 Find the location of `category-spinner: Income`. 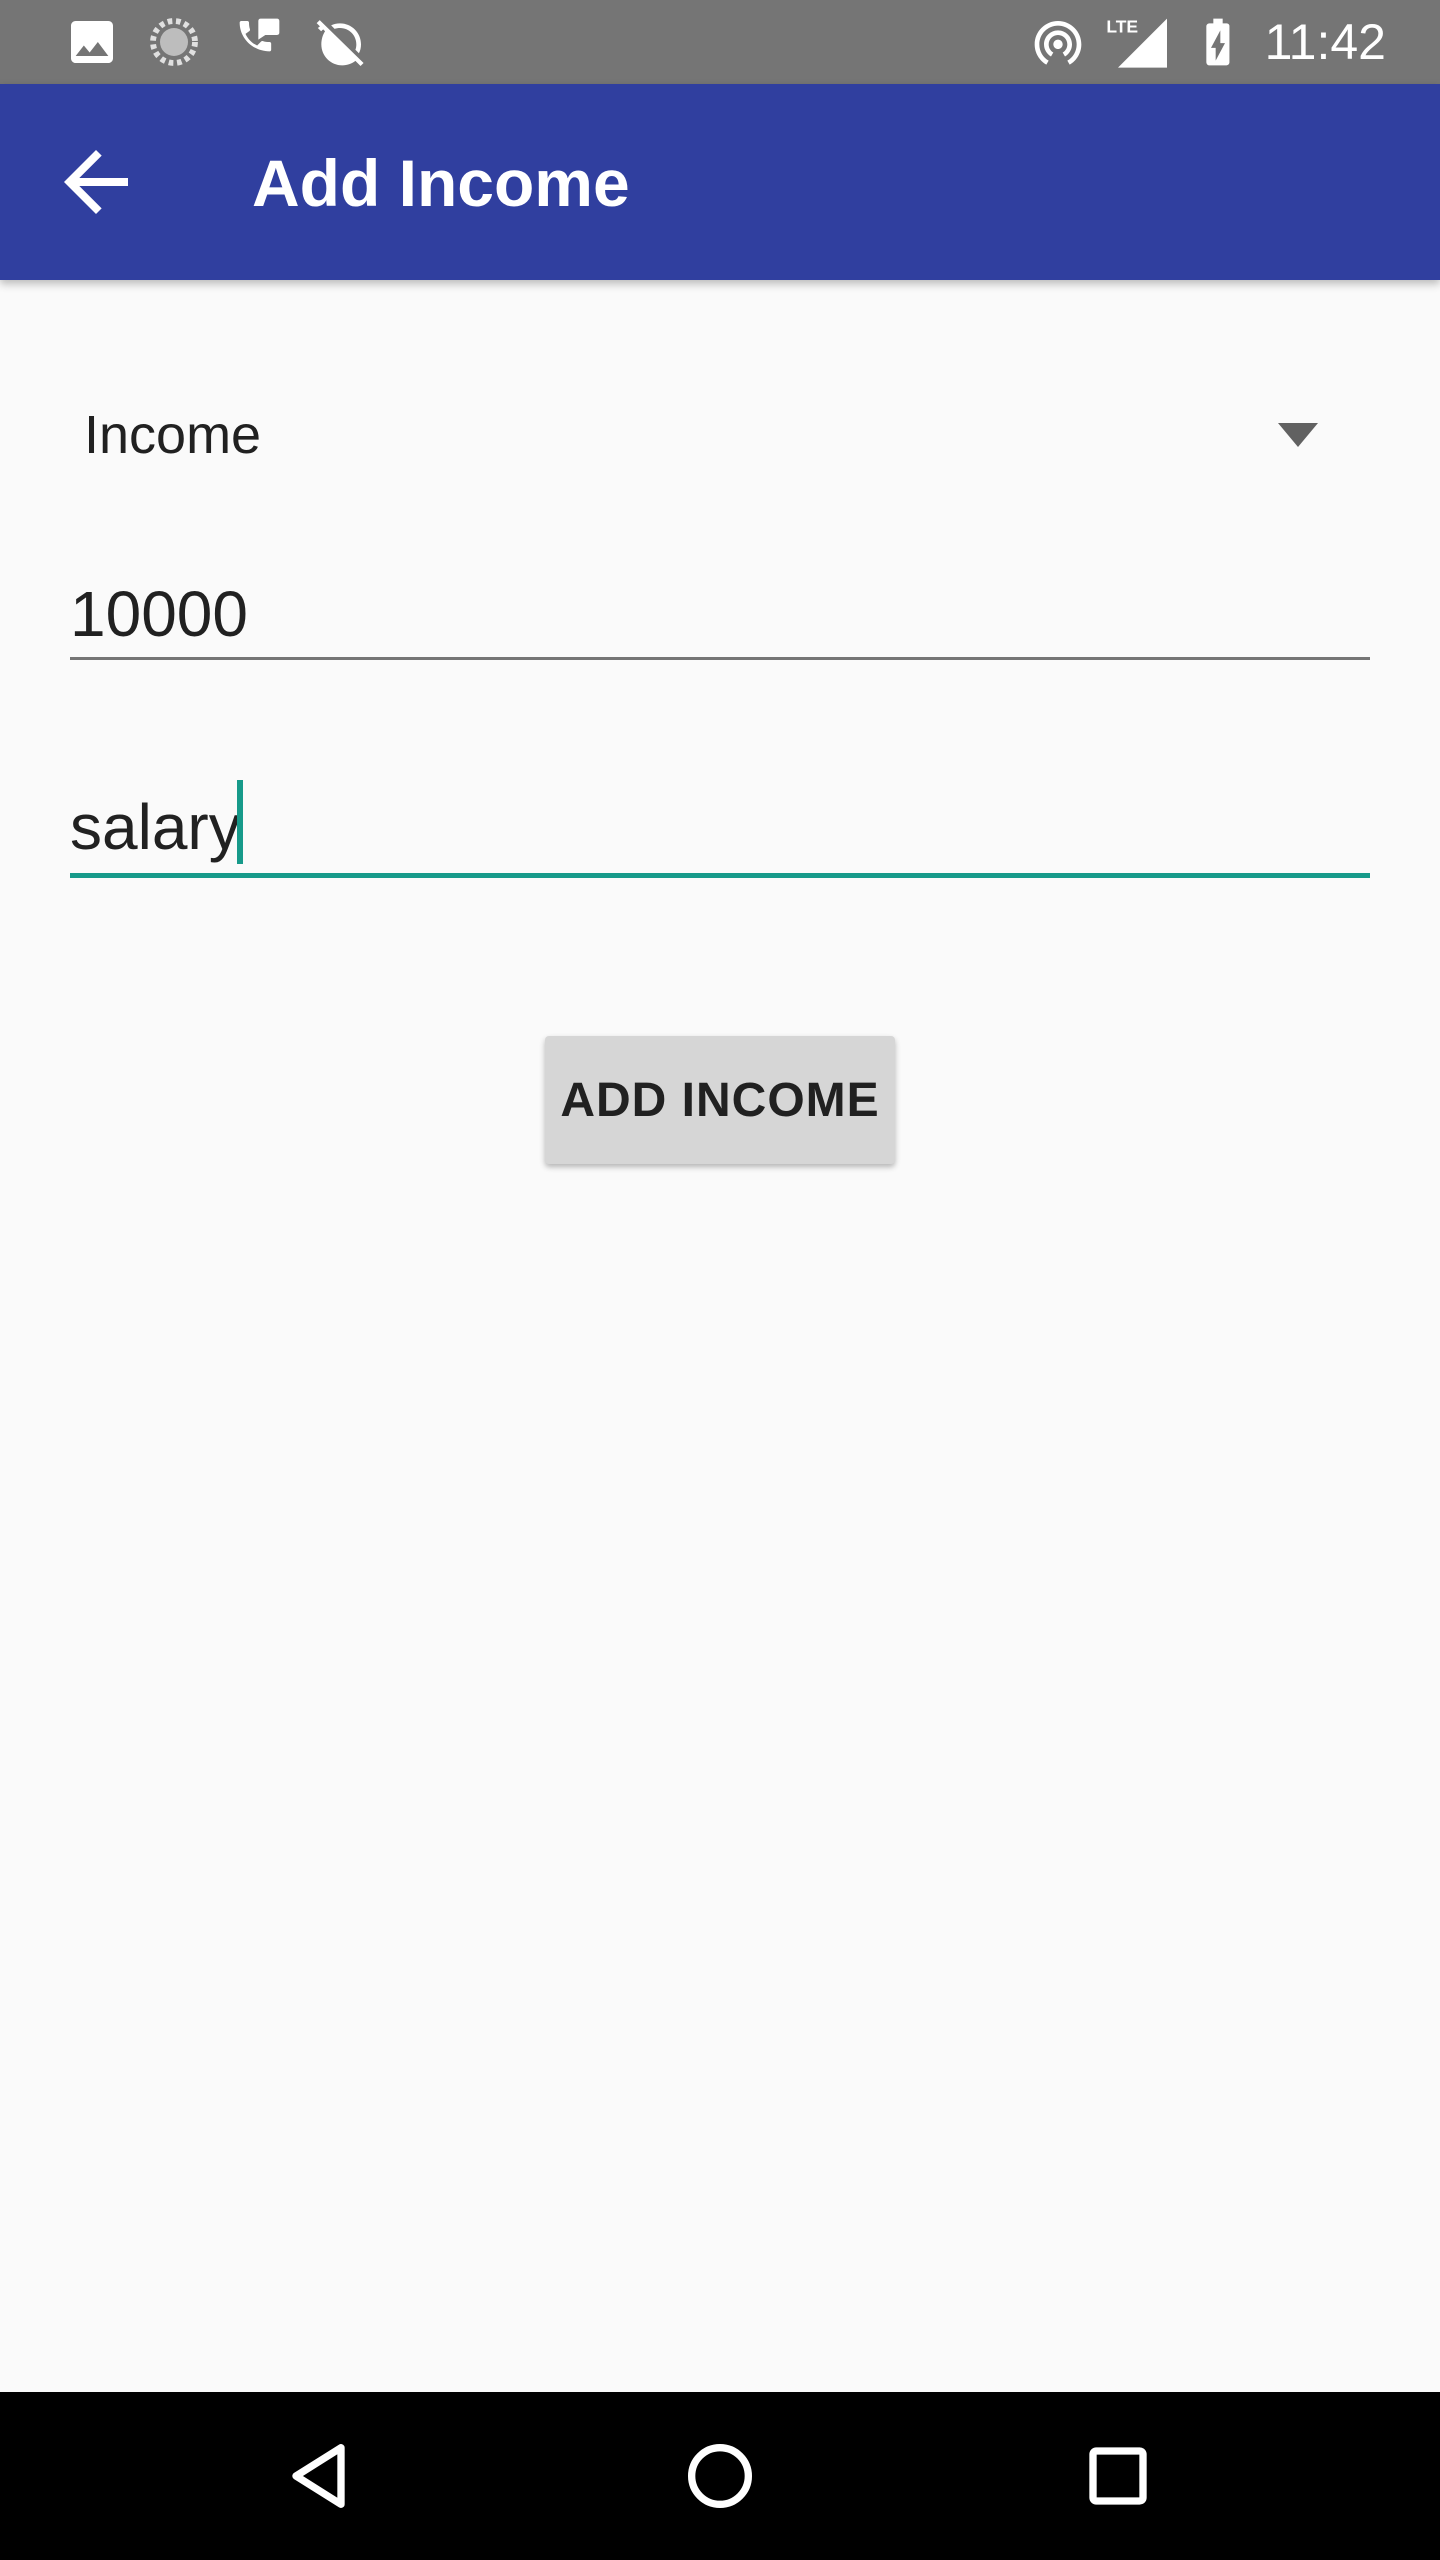

category-spinner: Income is located at coordinates (720, 435).